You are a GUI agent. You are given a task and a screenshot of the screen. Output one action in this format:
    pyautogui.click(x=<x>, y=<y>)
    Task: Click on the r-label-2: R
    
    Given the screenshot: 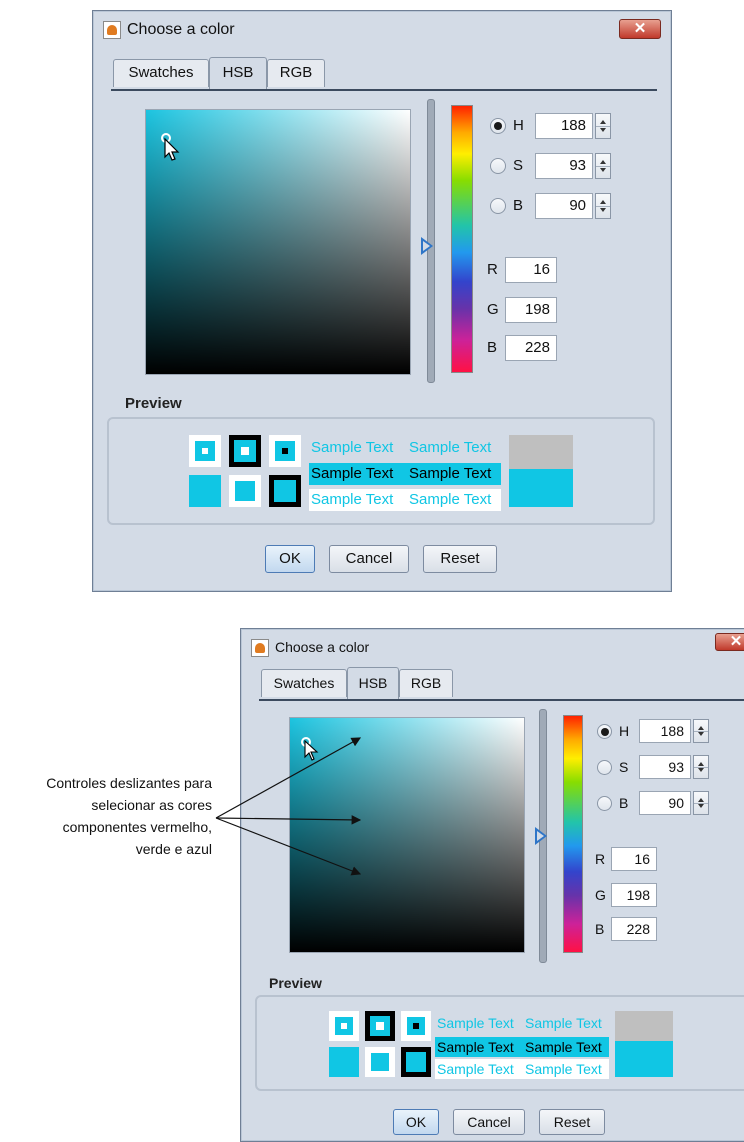 What is the action you would take?
    pyautogui.click(x=600, y=859)
    